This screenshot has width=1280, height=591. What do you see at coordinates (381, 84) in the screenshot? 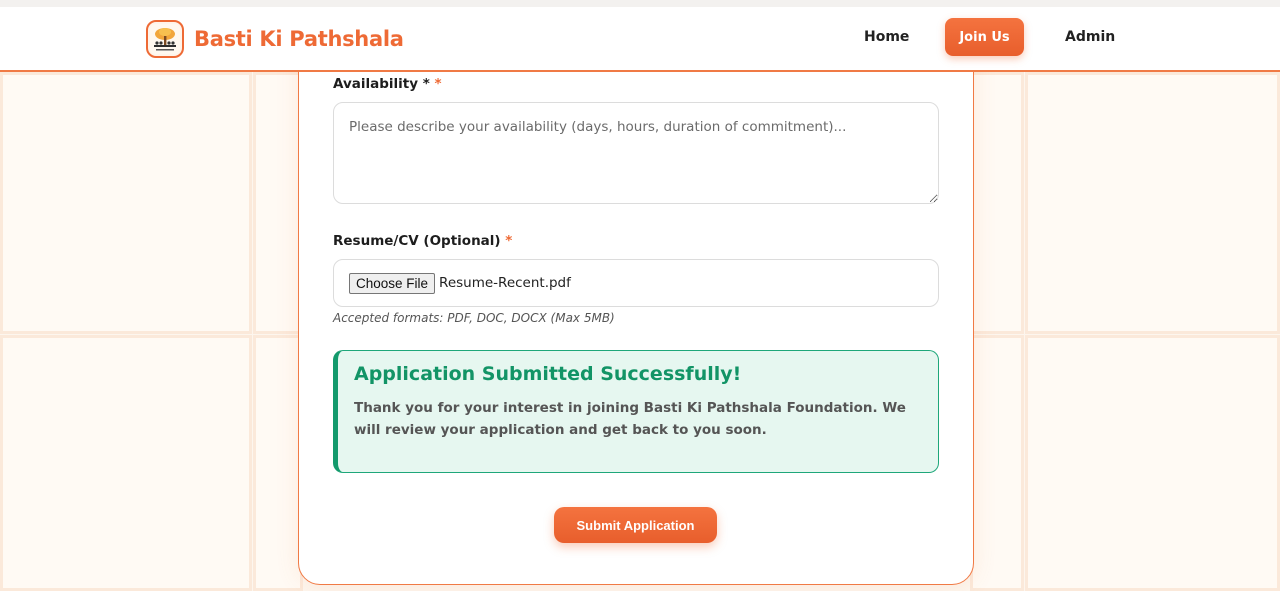
I see `availability-label-text: Availability *` at bounding box center [381, 84].